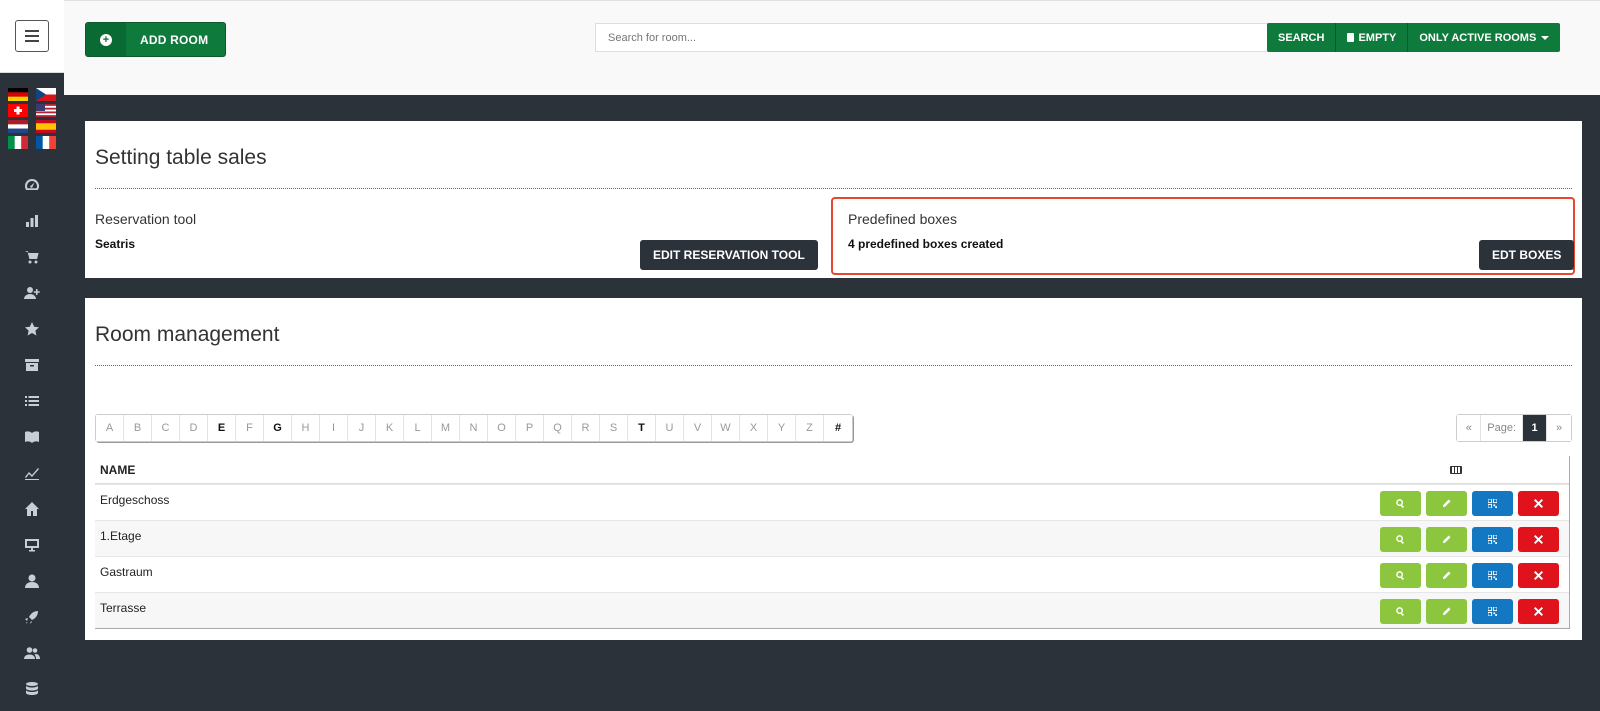 Image resolution: width=1600 pixels, height=711 pixels. Describe the element at coordinates (670, 428) in the screenshot. I see `alphabet-letter: U` at that location.